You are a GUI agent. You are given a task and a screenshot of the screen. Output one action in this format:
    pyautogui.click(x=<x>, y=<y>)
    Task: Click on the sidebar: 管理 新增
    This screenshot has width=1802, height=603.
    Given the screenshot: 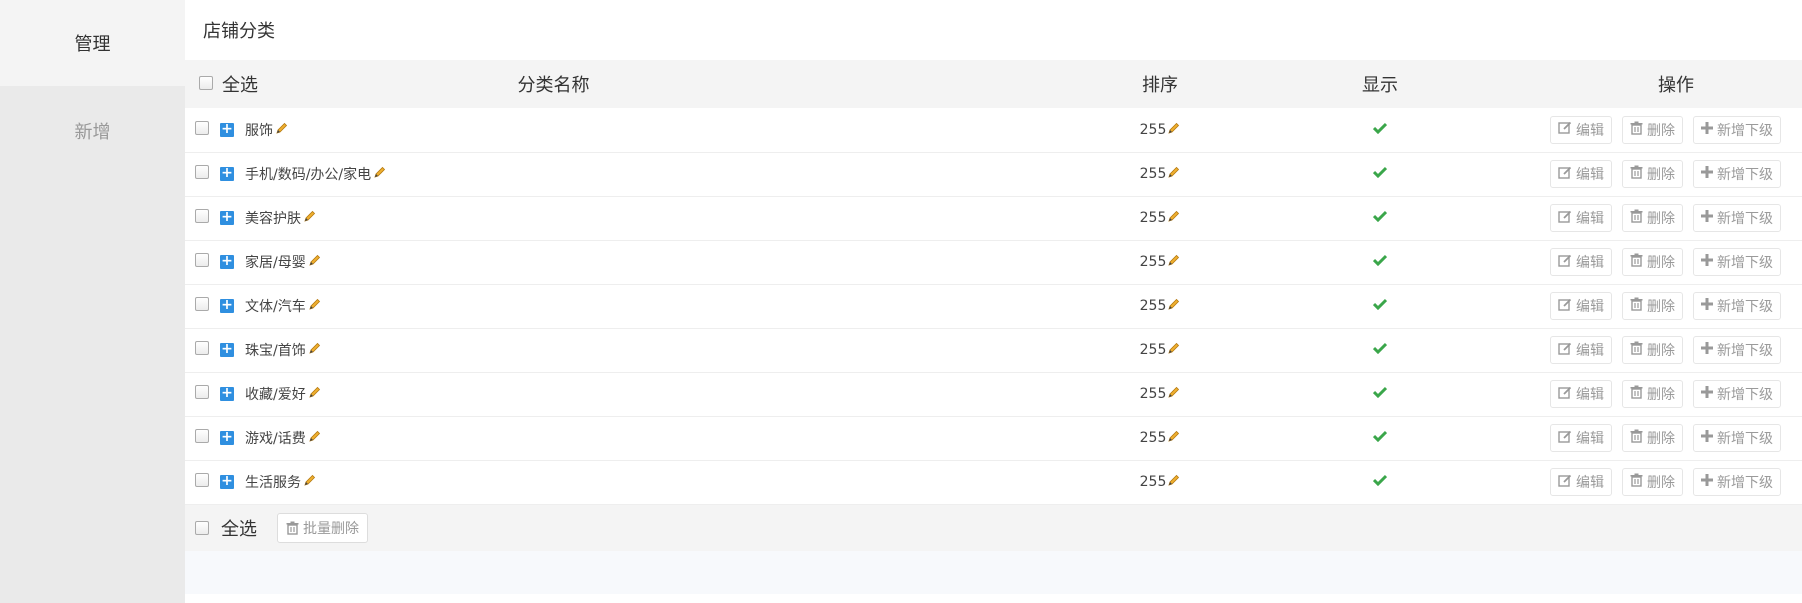 What is the action you would take?
    pyautogui.click(x=92, y=301)
    